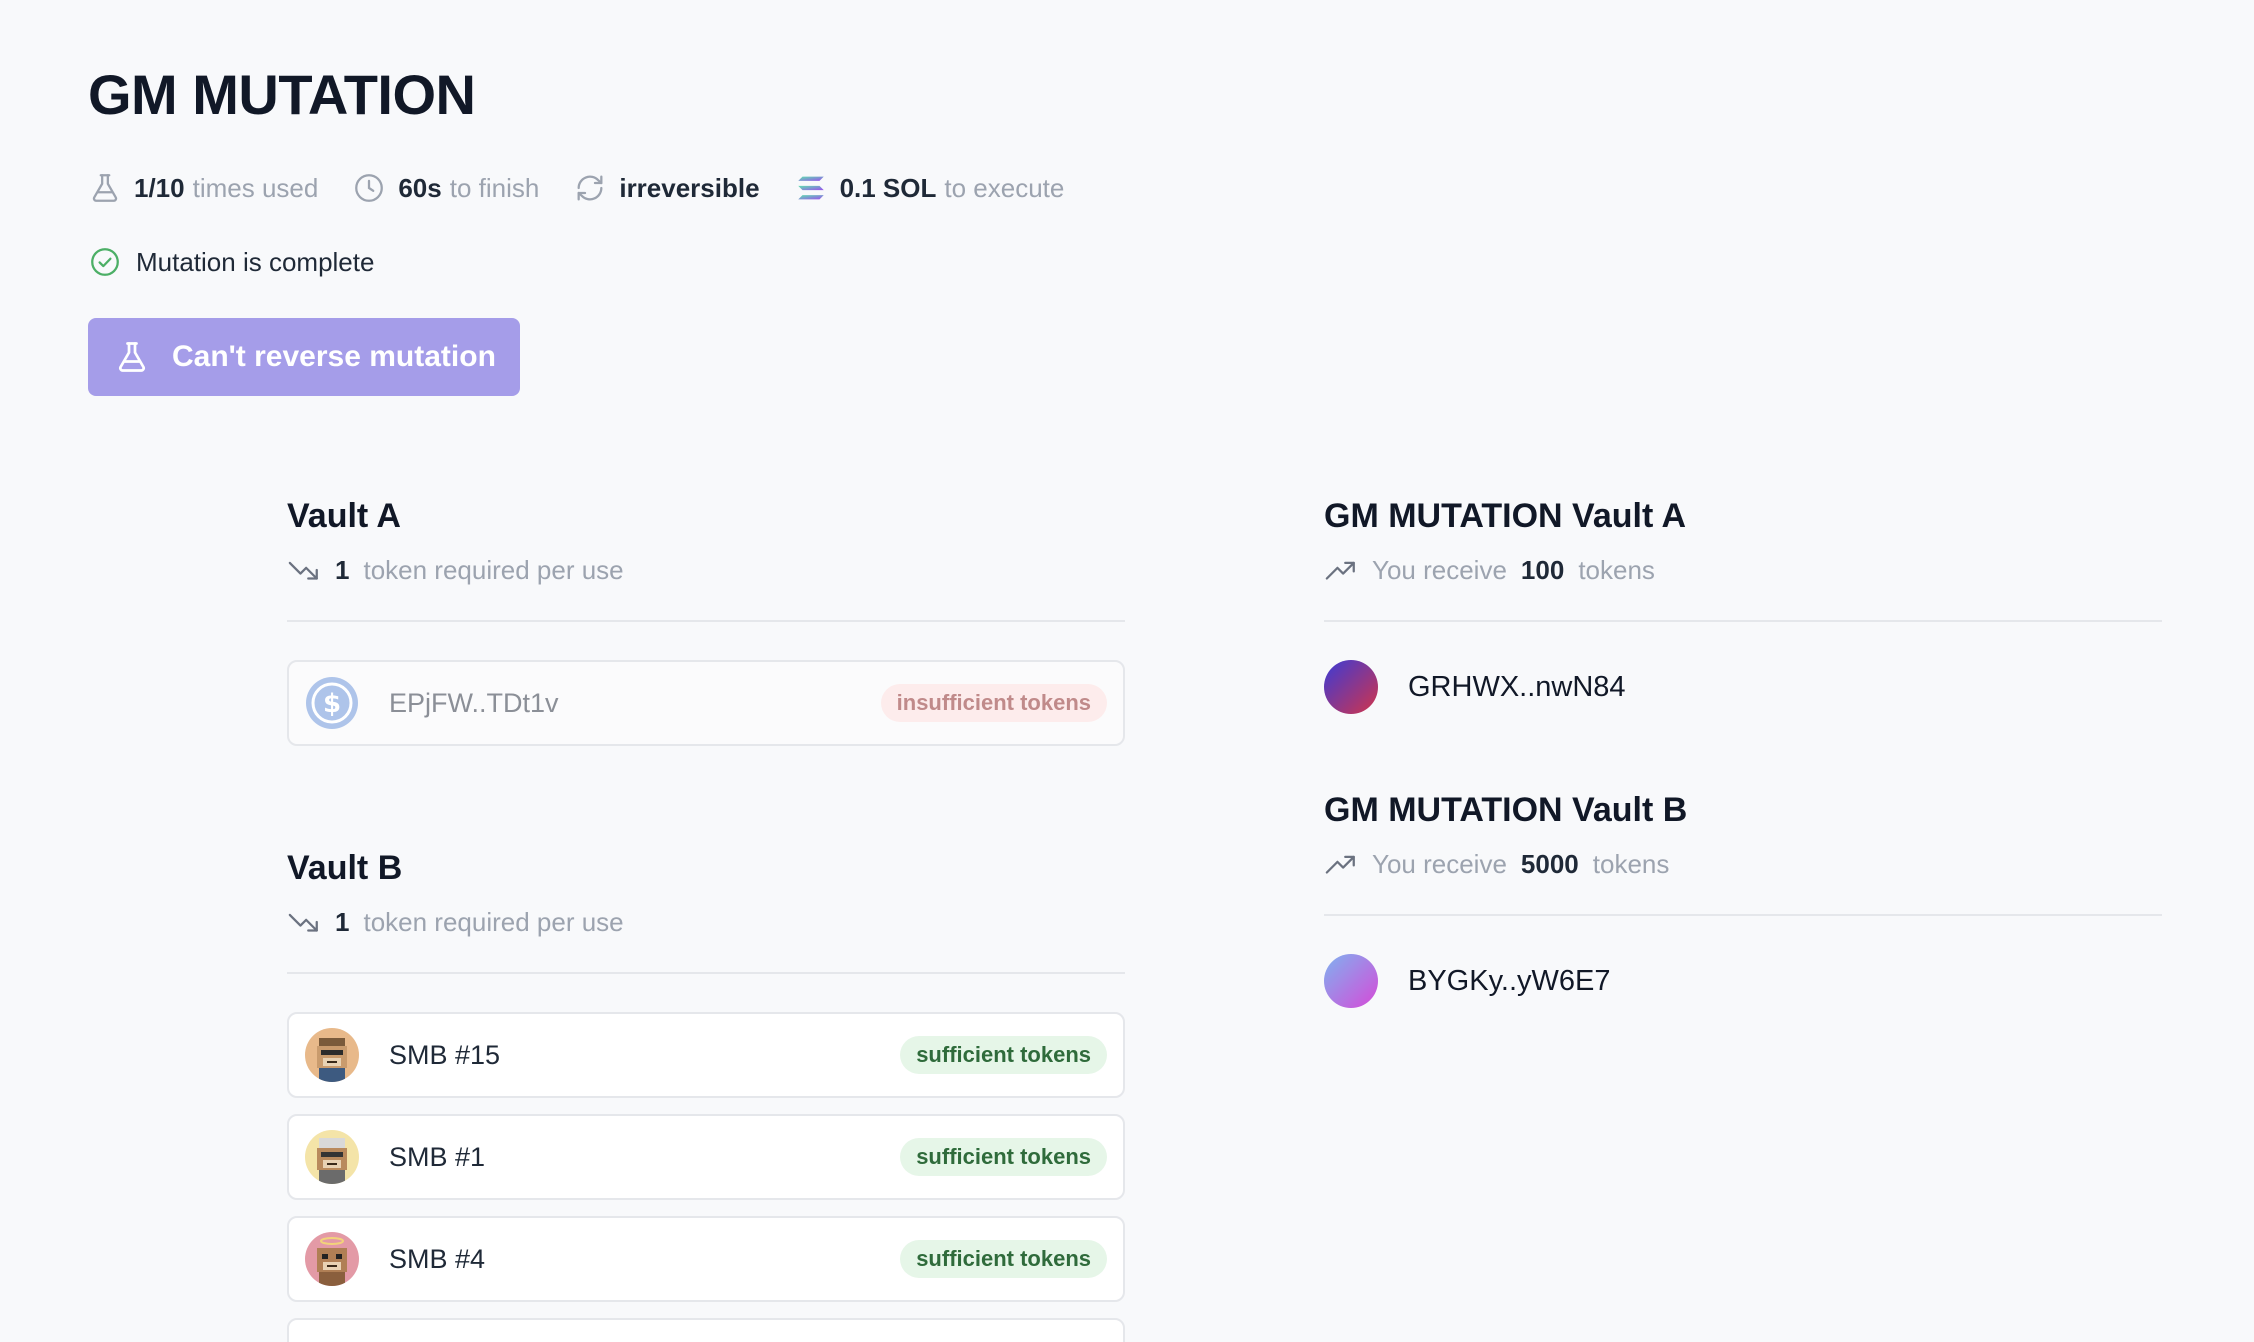 The image size is (2254, 1342). Describe the element at coordinates (1517, 686) in the screenshot. I see `received-token-name: GRHWX..nwN84` at that location.